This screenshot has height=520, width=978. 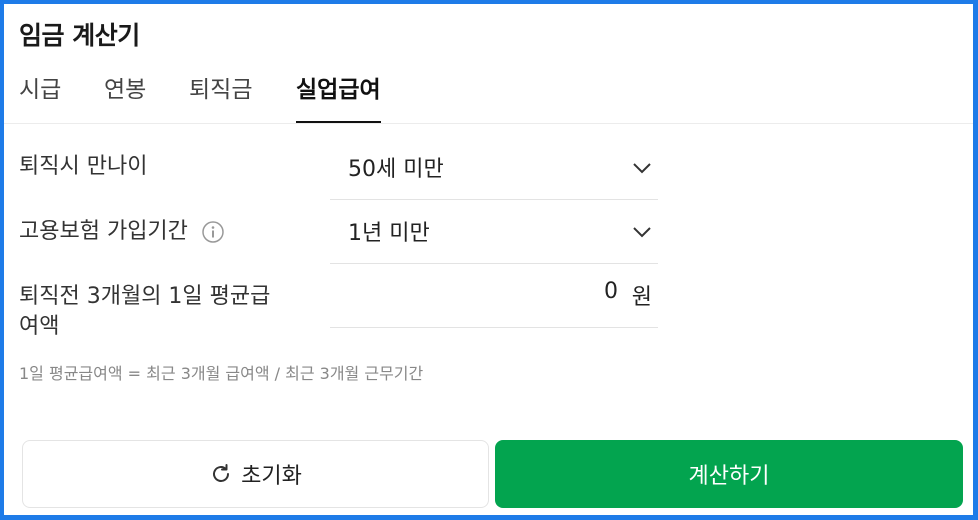 I want to click on reset-button-label: 초기화, so click(x=271, y=476).